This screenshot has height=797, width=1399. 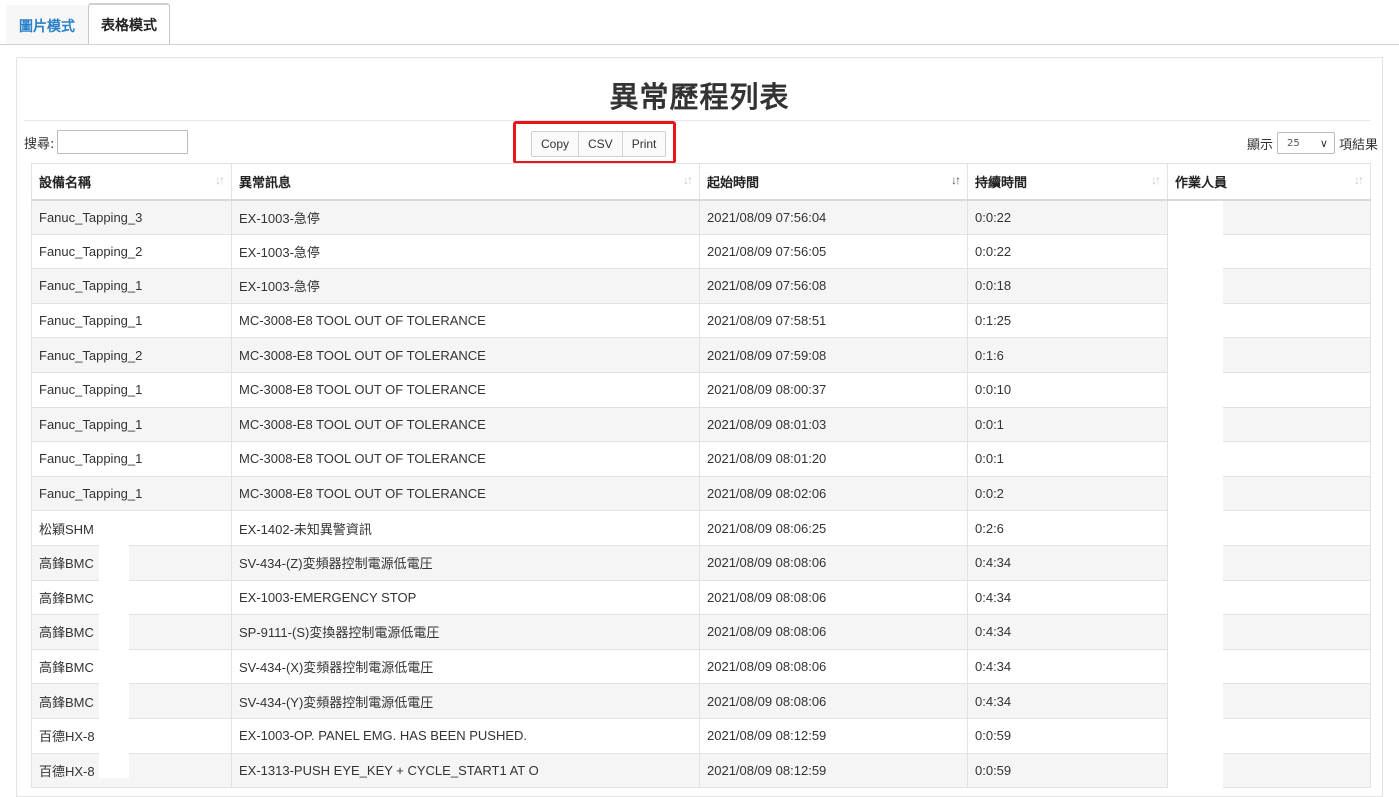 I want to click on page-length-select: 25 ∨, so click(x=1305, y=143).